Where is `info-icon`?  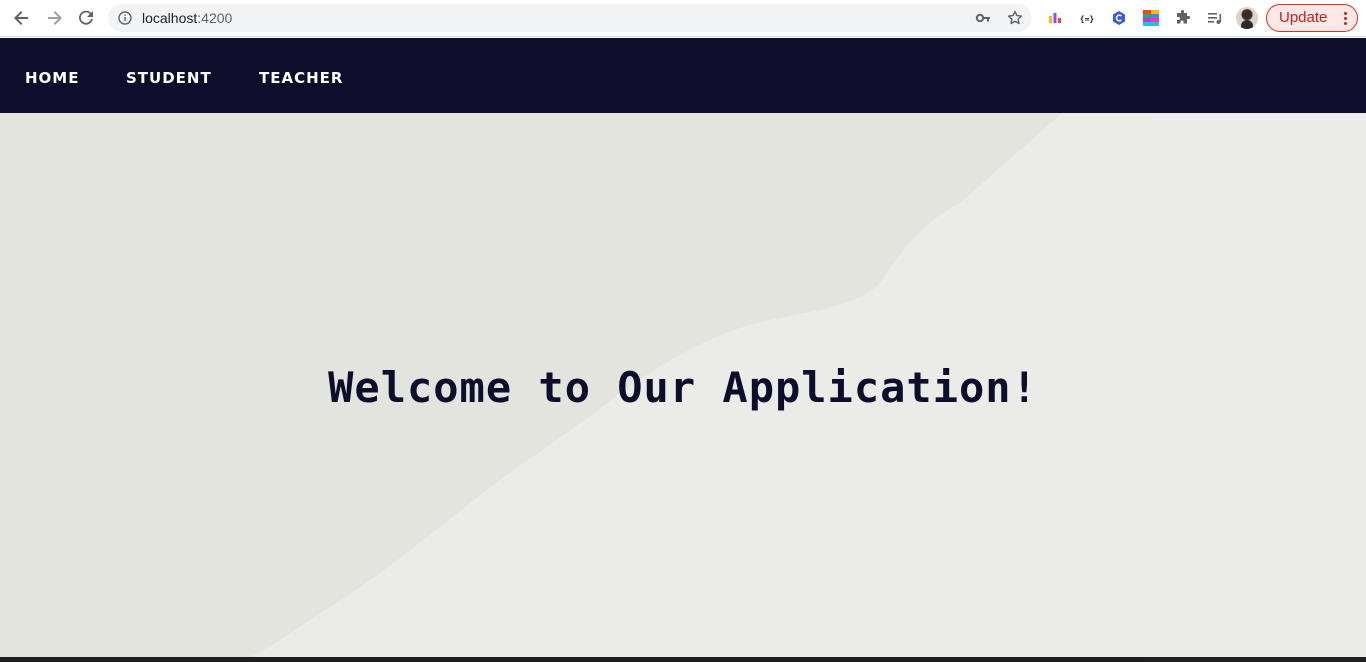 info-icon is located at coordinates (125, 18).